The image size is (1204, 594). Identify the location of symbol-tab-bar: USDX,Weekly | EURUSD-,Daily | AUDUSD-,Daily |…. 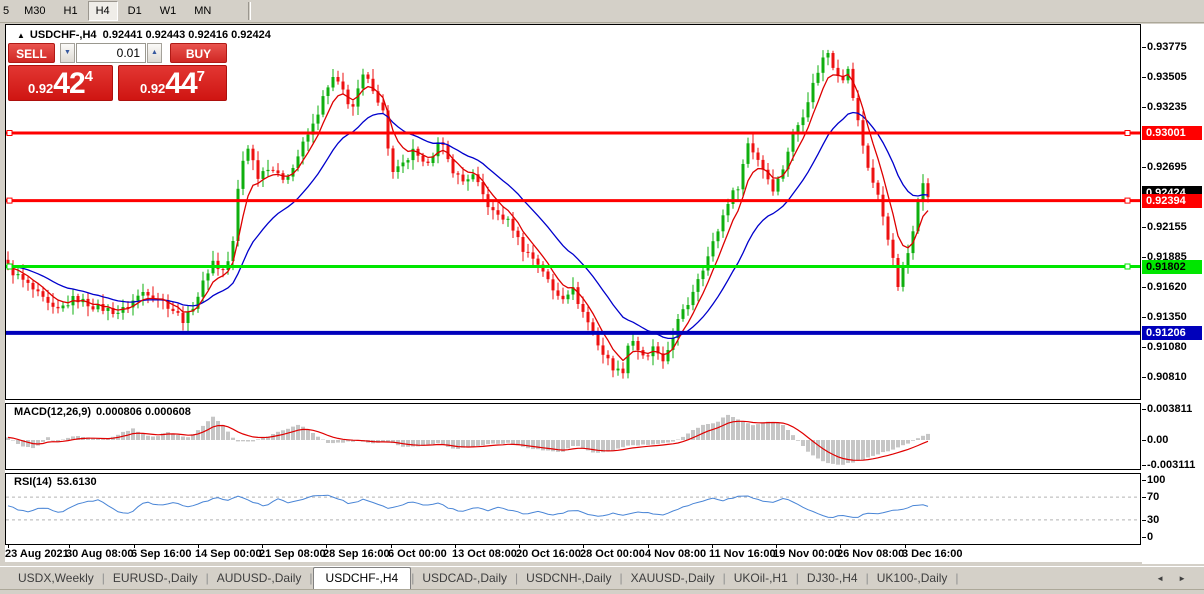
(602, 577).